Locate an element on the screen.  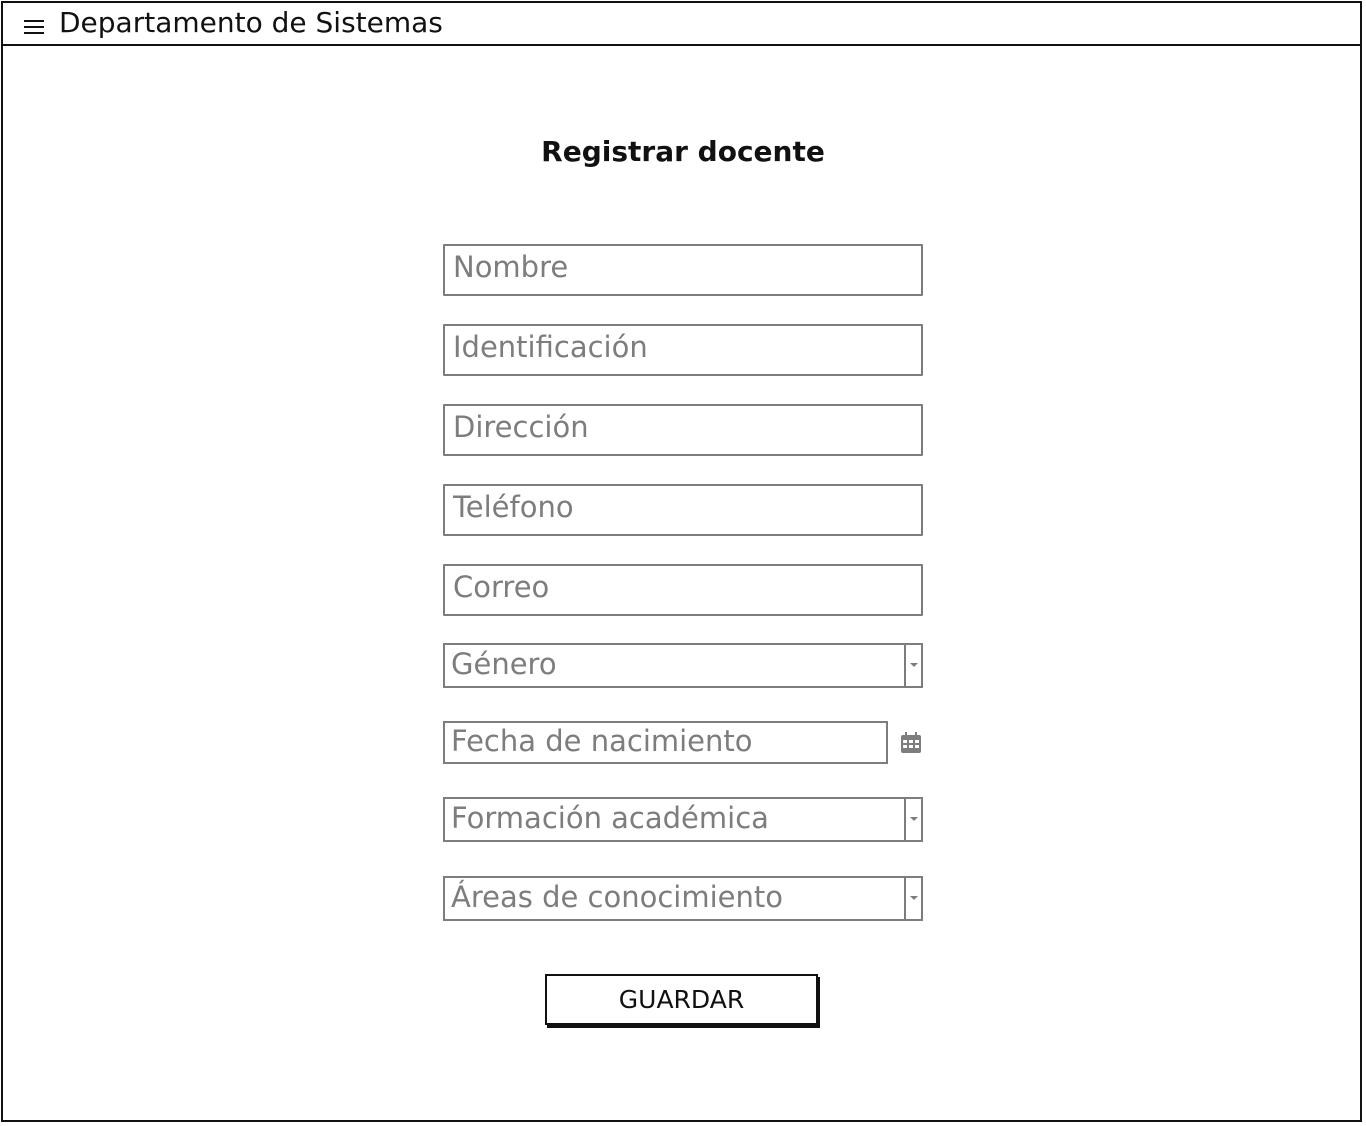
direccion-field is located at coordinates (683, 430).